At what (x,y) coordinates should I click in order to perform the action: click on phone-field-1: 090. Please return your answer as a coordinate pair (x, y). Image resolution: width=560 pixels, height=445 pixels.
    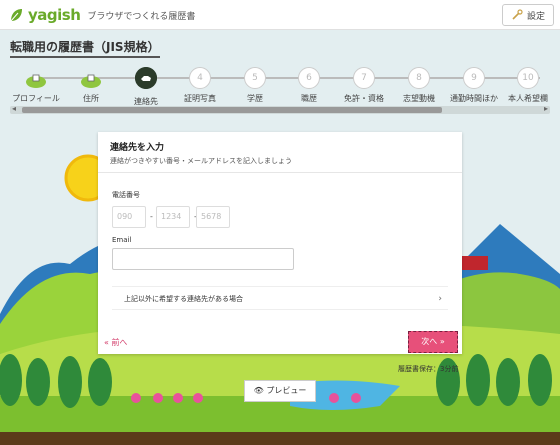
    Looking at the image, I should click on (129, 217).